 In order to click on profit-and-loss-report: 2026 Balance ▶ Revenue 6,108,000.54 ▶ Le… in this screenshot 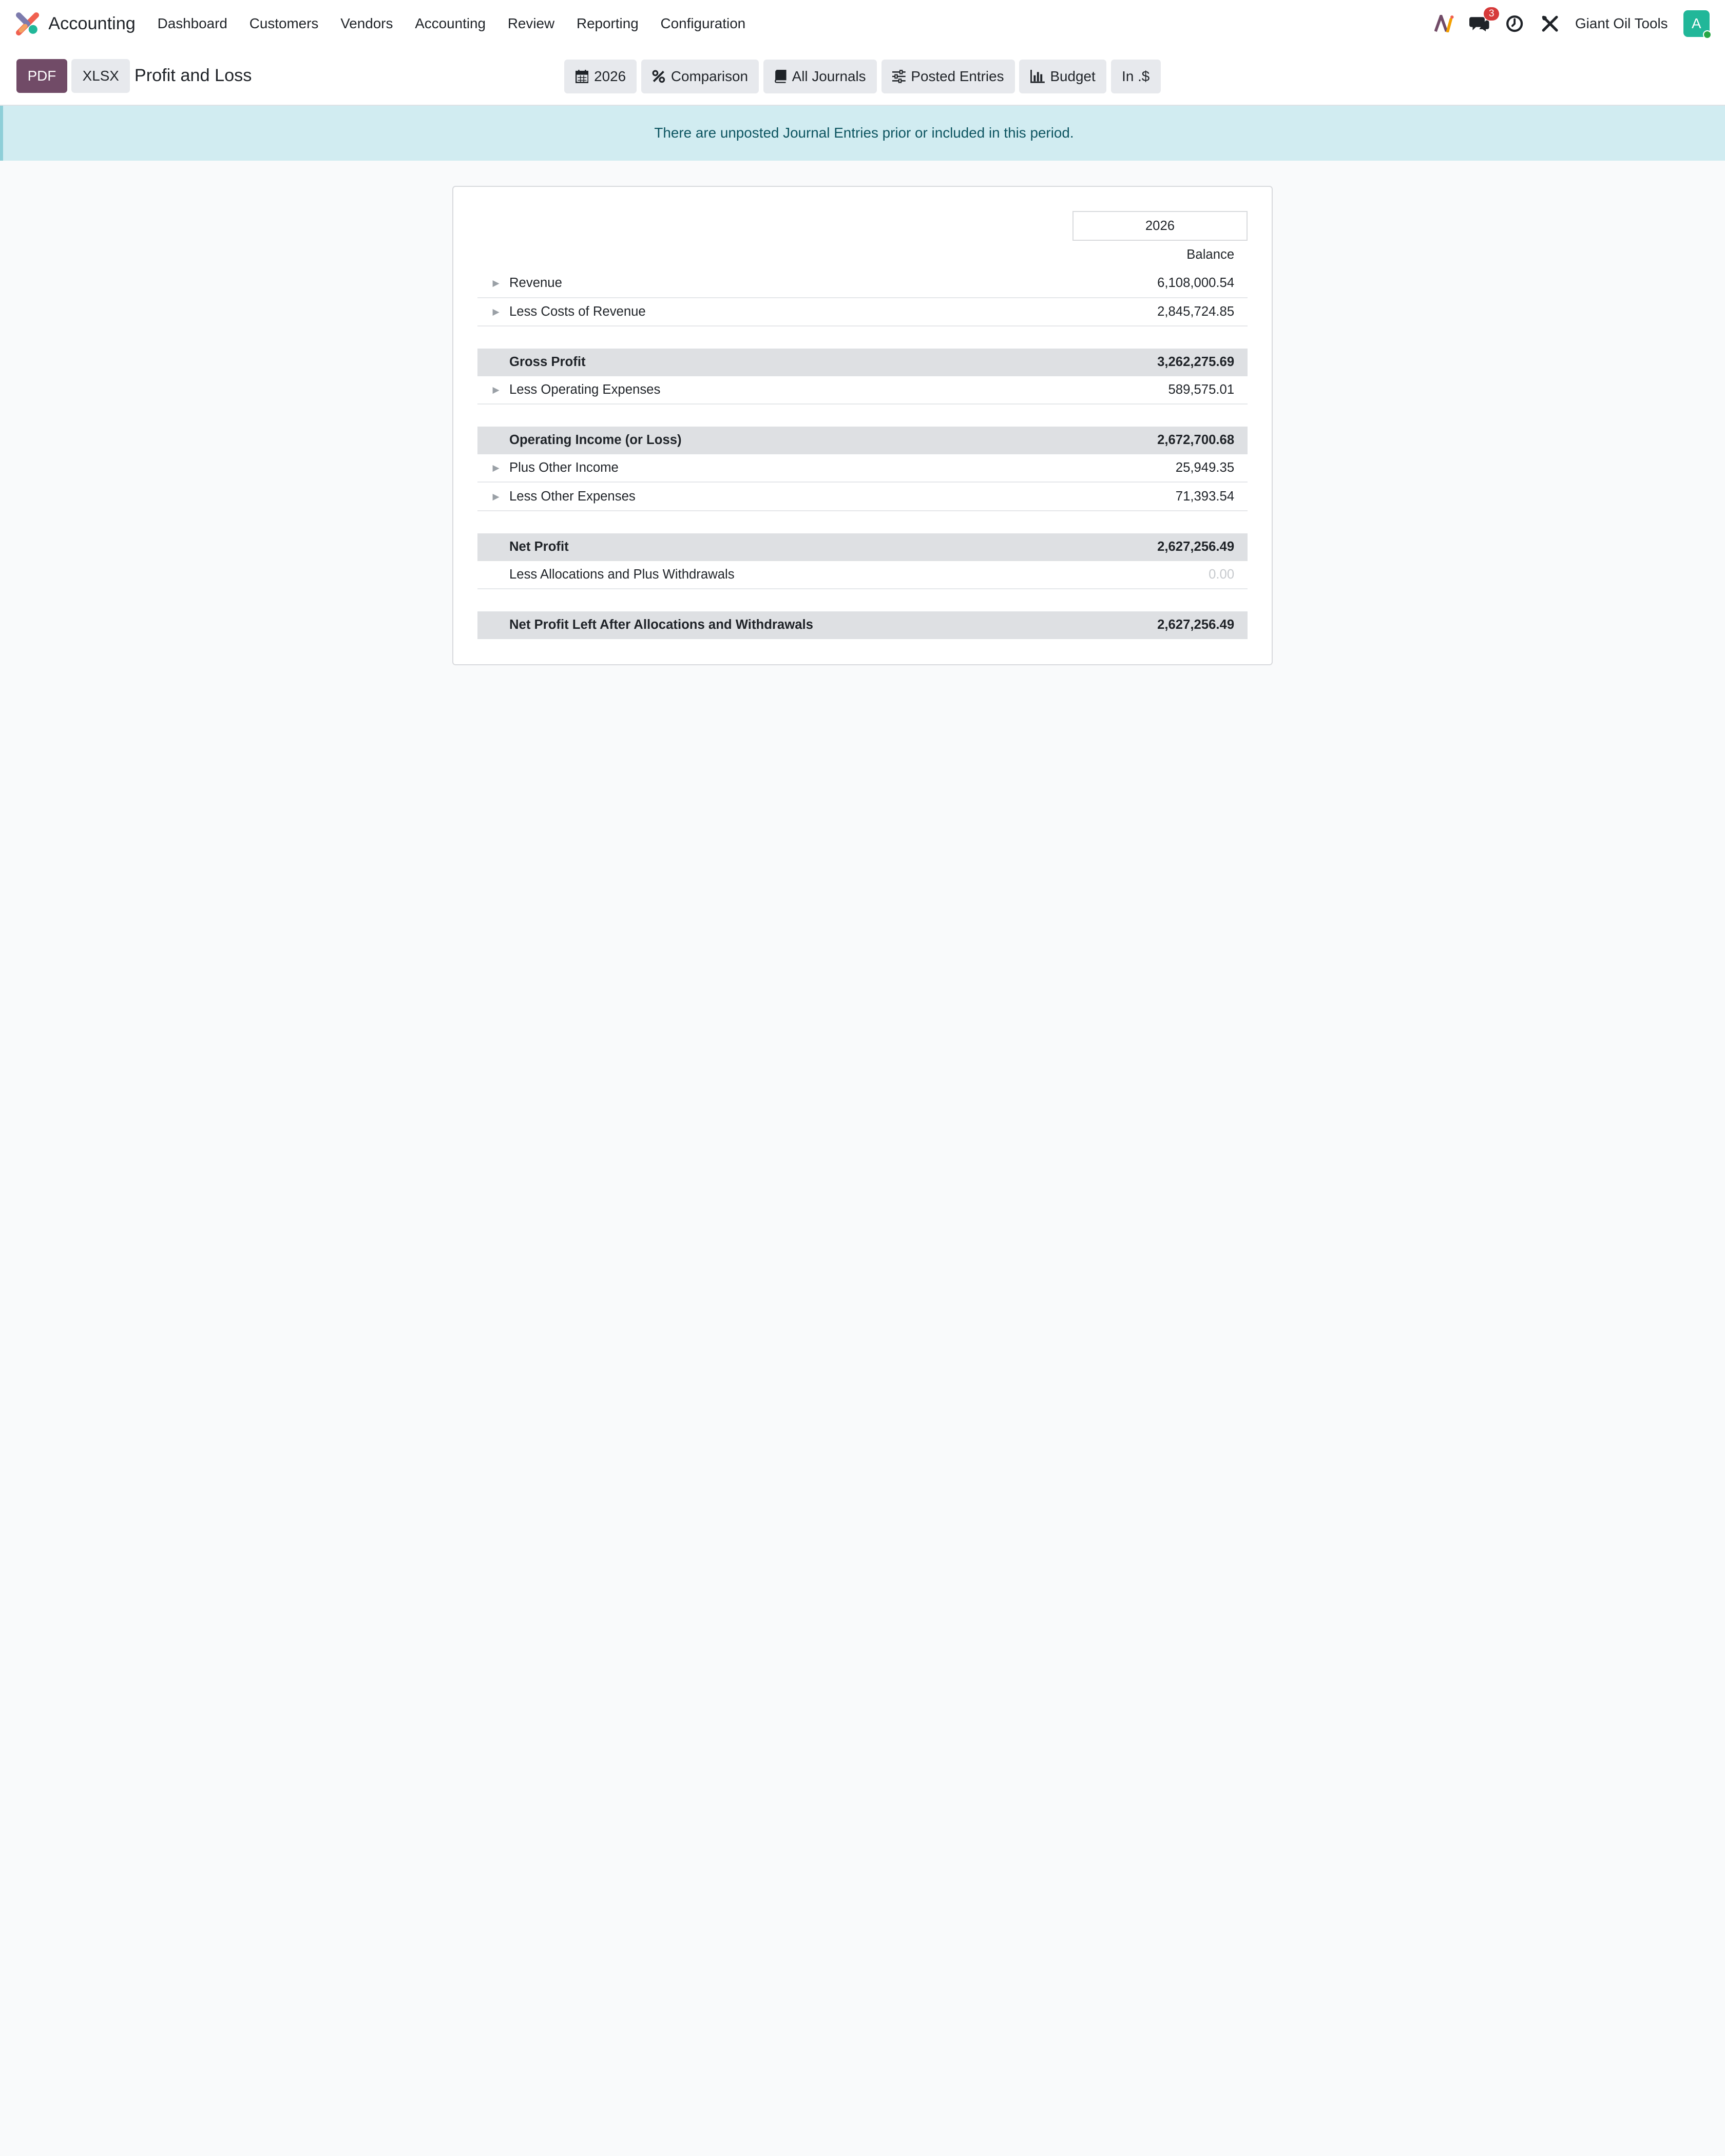, I will do `click(862, 426)`.